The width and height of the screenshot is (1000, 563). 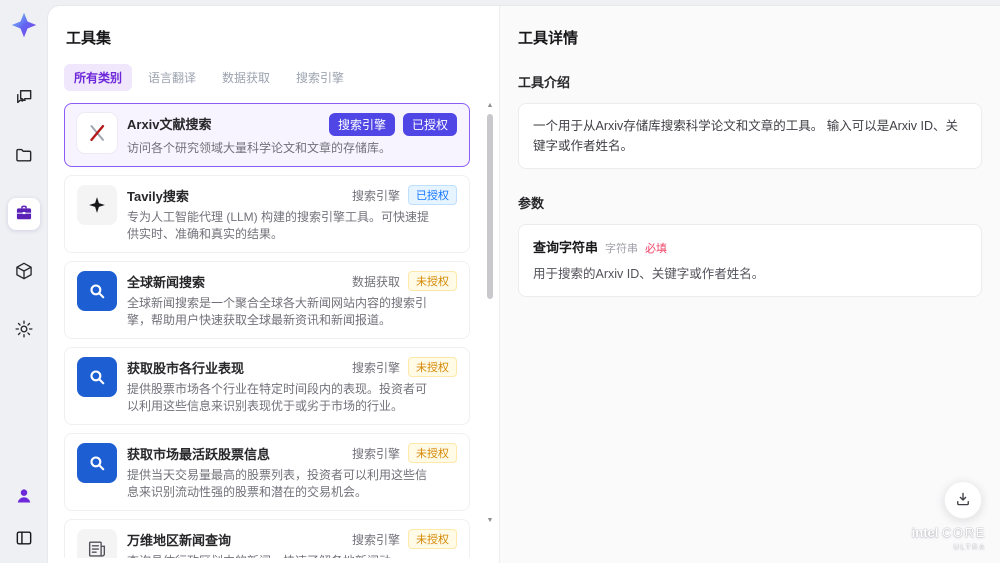 What do you see at coordinates (566, 247) in the screenshot?
I see `param-name: 查询字符串` at bounding box center [566, 247].